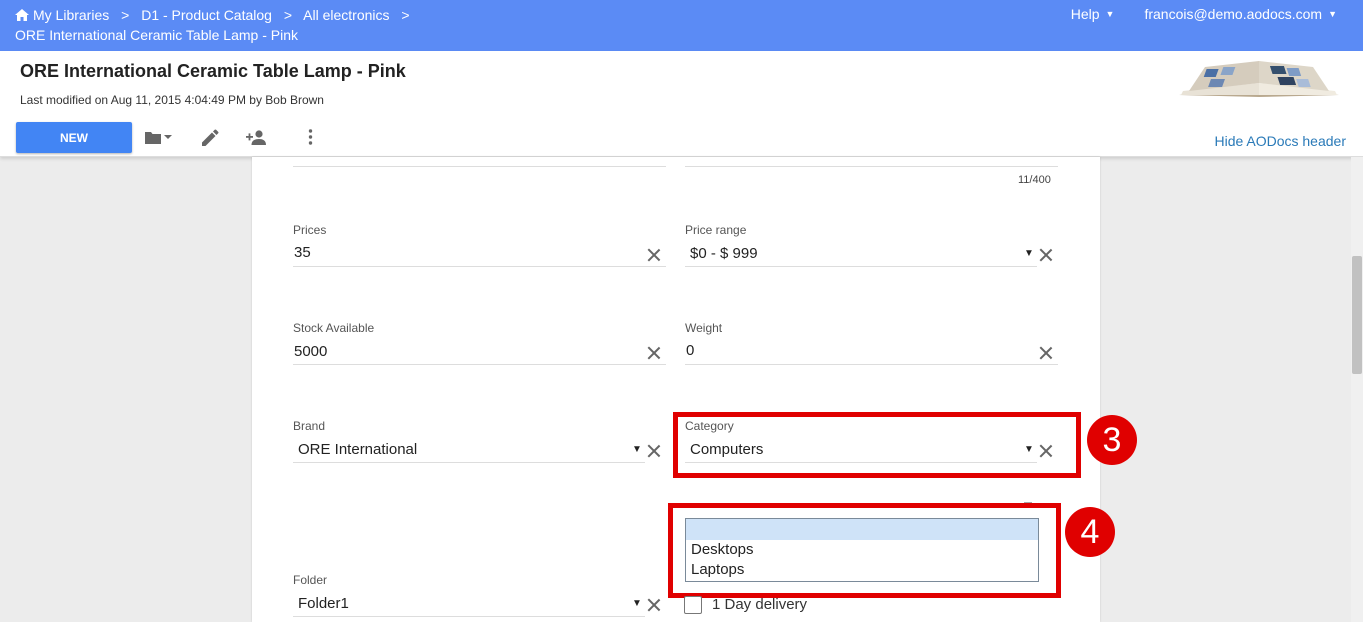  What do you see at coordinates (1034, 180) in the screenshot?
I see `character-counter: 11/400` at bounding box center [1034, 180].